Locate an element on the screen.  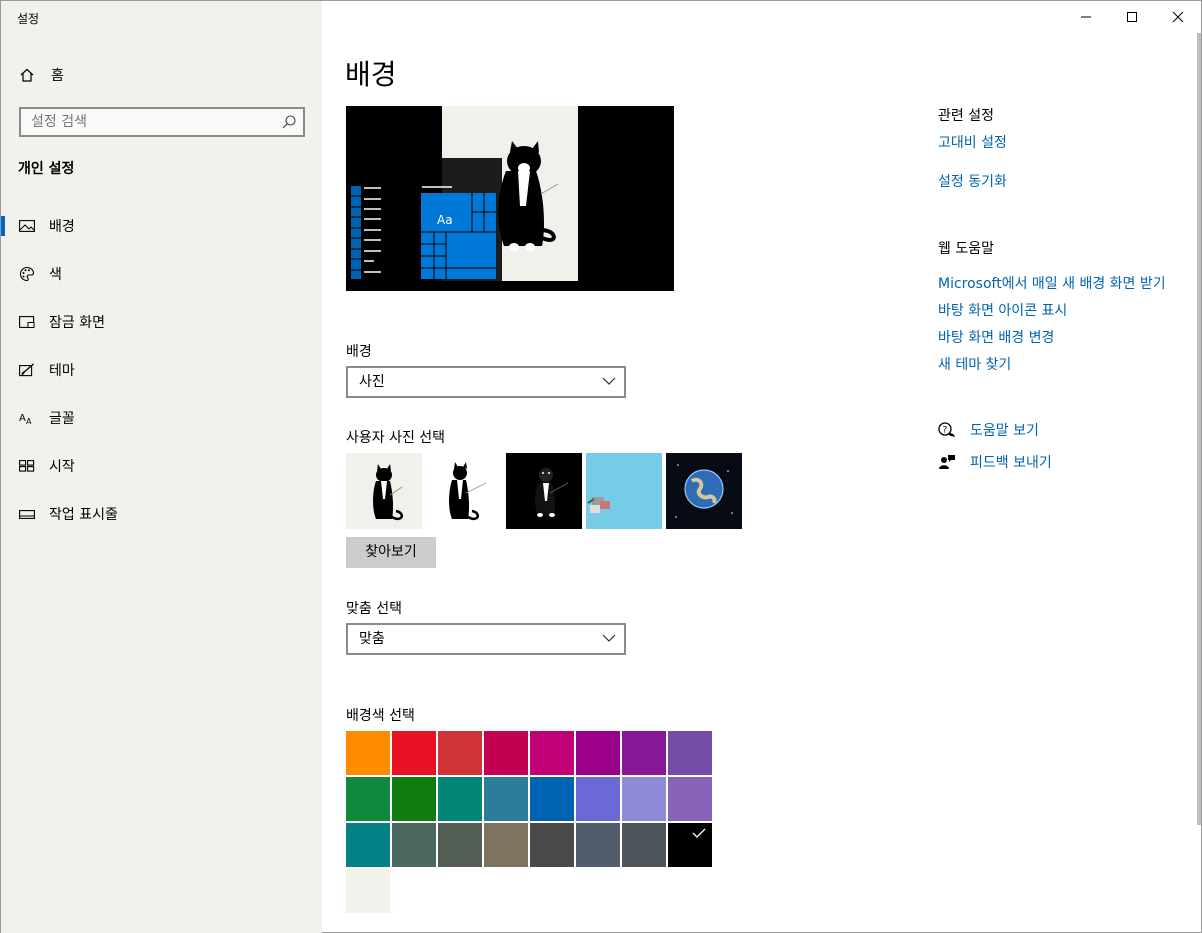
sidebar-item-background: 배경 is located at coordinates (161, 226).